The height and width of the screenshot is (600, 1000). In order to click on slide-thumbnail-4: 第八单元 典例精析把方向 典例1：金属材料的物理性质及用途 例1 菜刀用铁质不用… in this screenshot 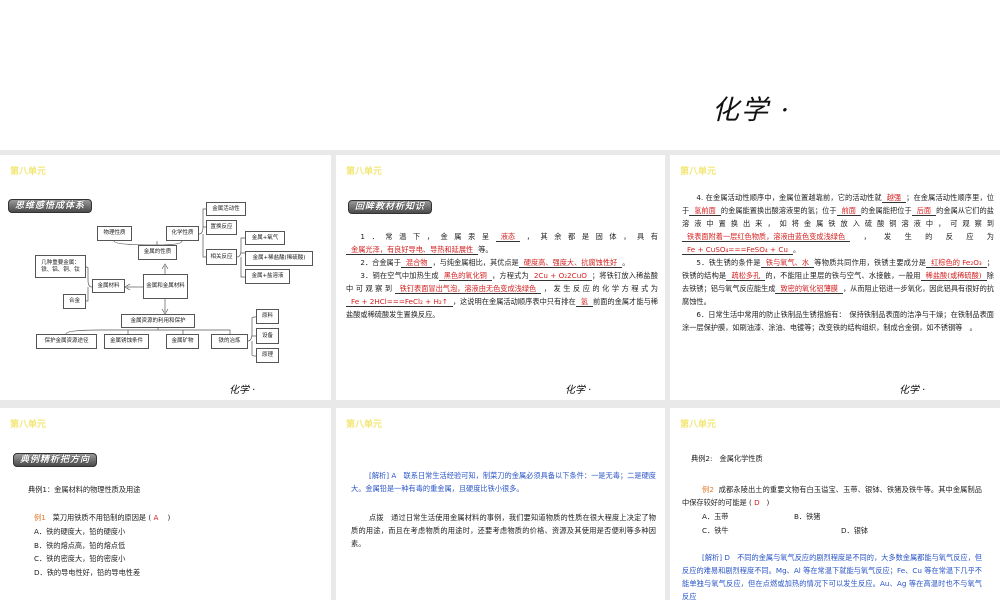, I will do `click(165, 504)`.